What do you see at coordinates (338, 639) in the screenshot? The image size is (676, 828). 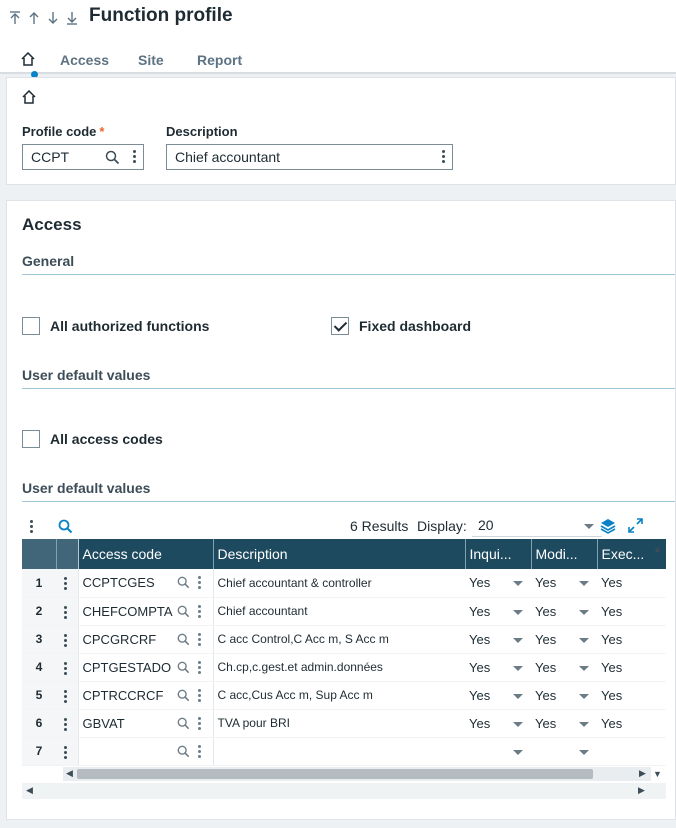 I see `description-cell: C acc Control,C Acc m, S Acc m` at bounding box center [338, 639].